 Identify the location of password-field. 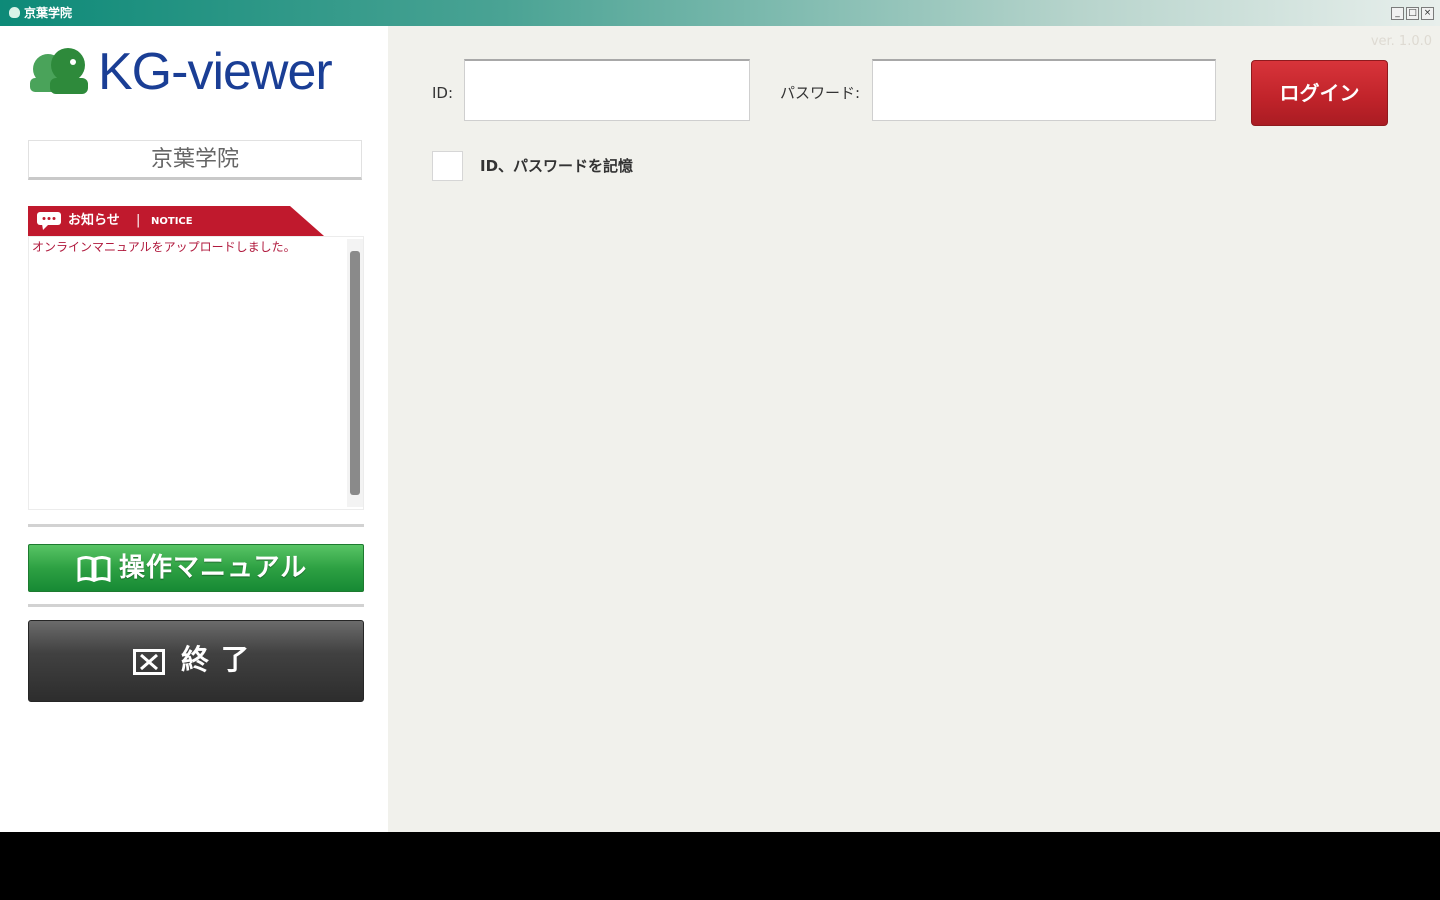
(1044, 90).